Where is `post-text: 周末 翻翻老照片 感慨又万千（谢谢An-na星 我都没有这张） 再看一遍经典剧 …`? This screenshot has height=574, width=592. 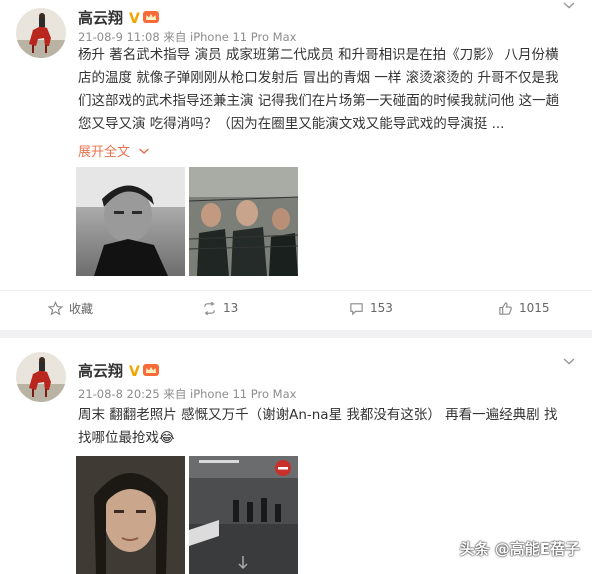
post-text: 周末 翻翻老照片 感慨又万千（谢谢An-na星 我都没有这张） 再看一遍经典剧 … is located at coordinates (318, 426).